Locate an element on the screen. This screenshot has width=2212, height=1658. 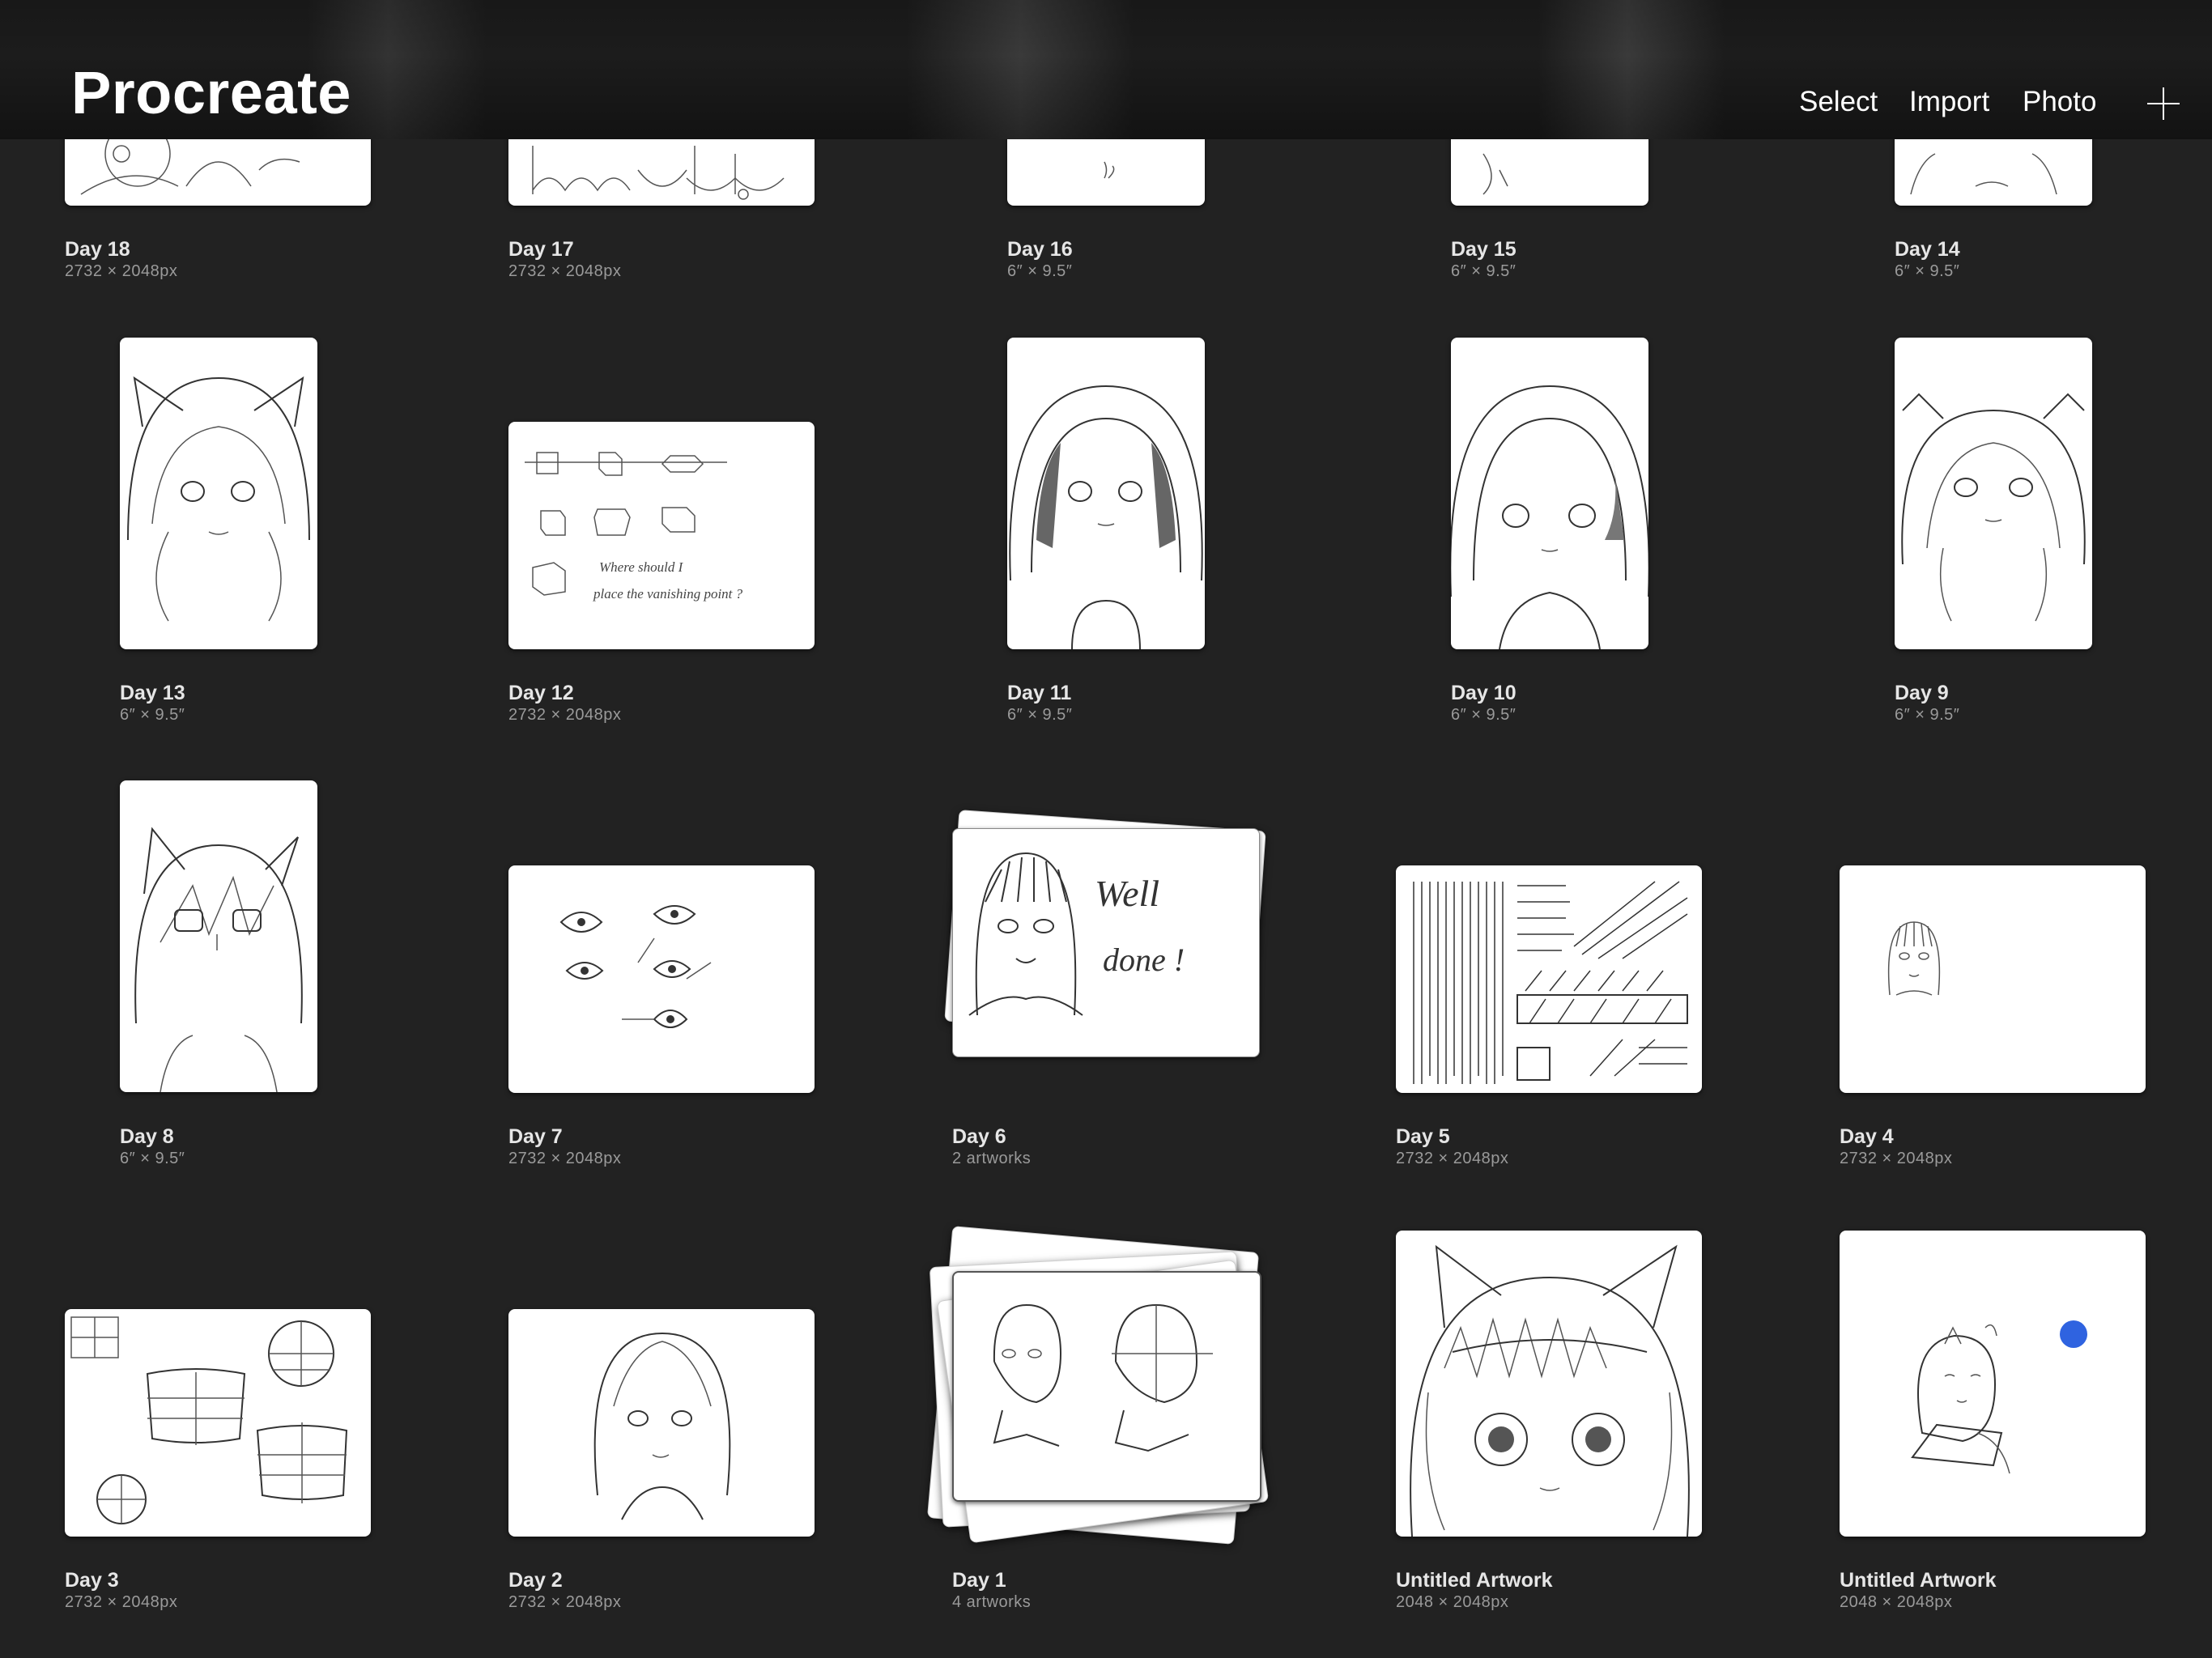
artwork-title: Day 1 is located at coordinates (979, 1580).